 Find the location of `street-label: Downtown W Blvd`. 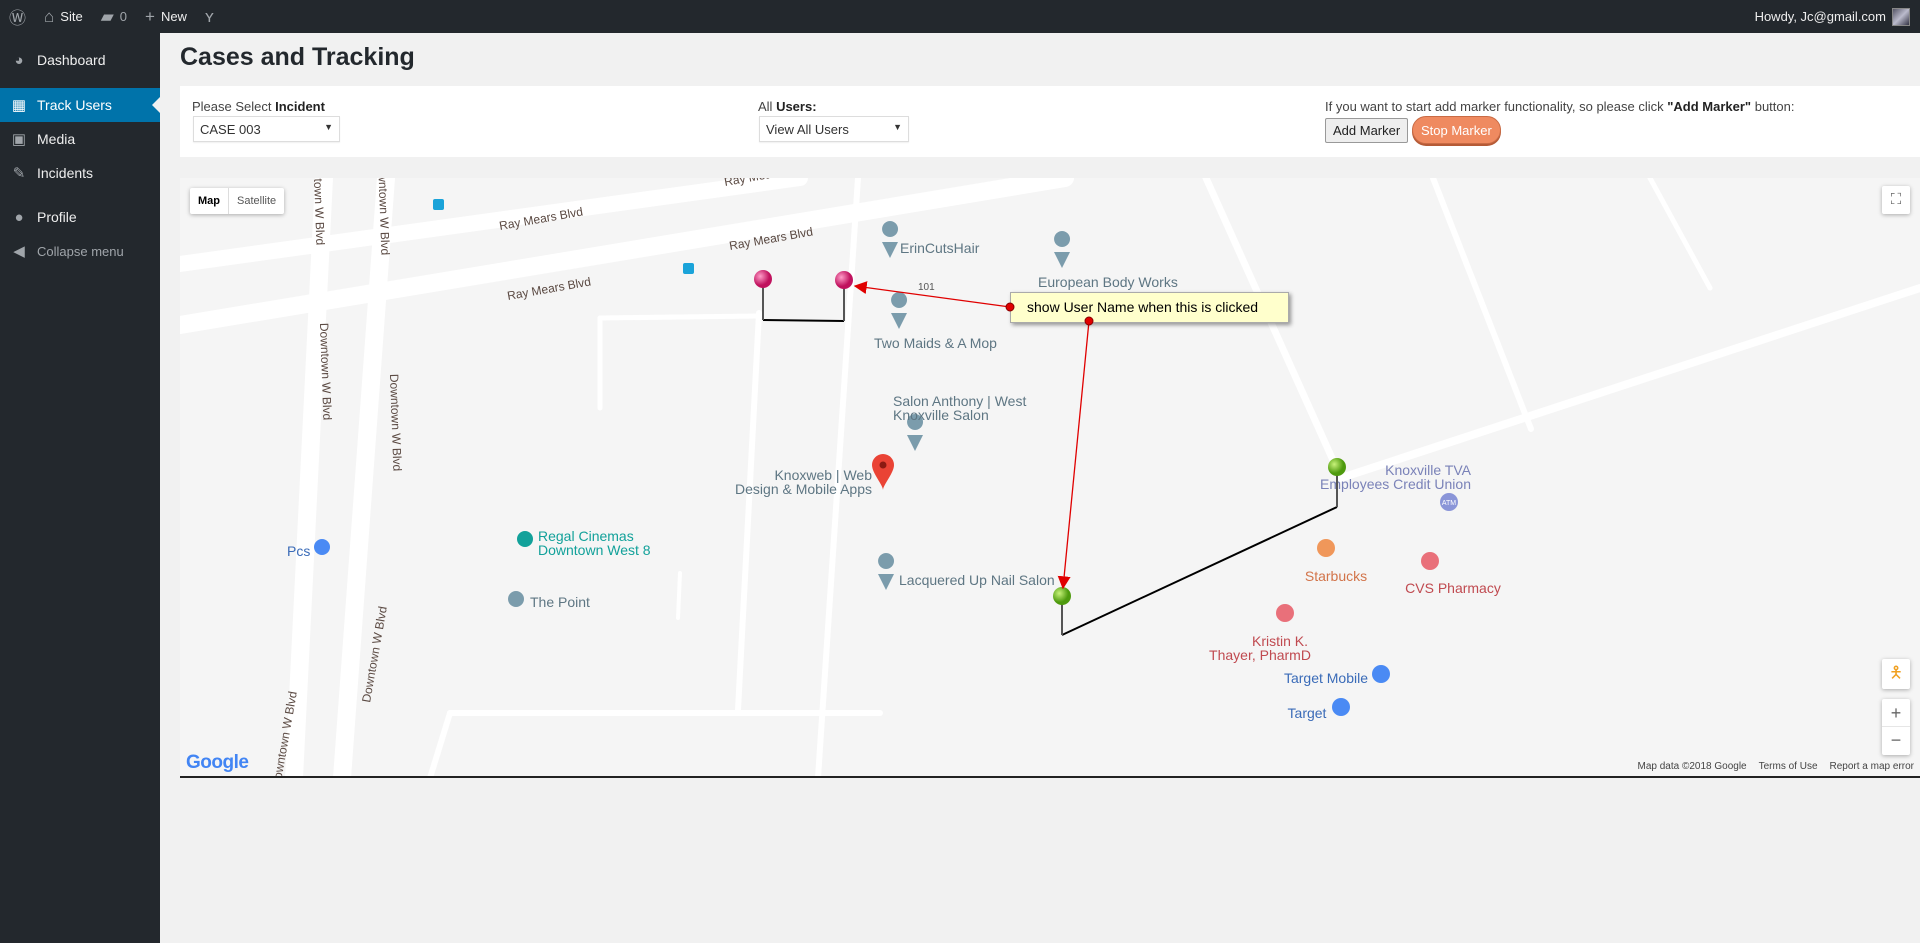

street-label: Downtown W Blvd is located at coordinates (395, 423).